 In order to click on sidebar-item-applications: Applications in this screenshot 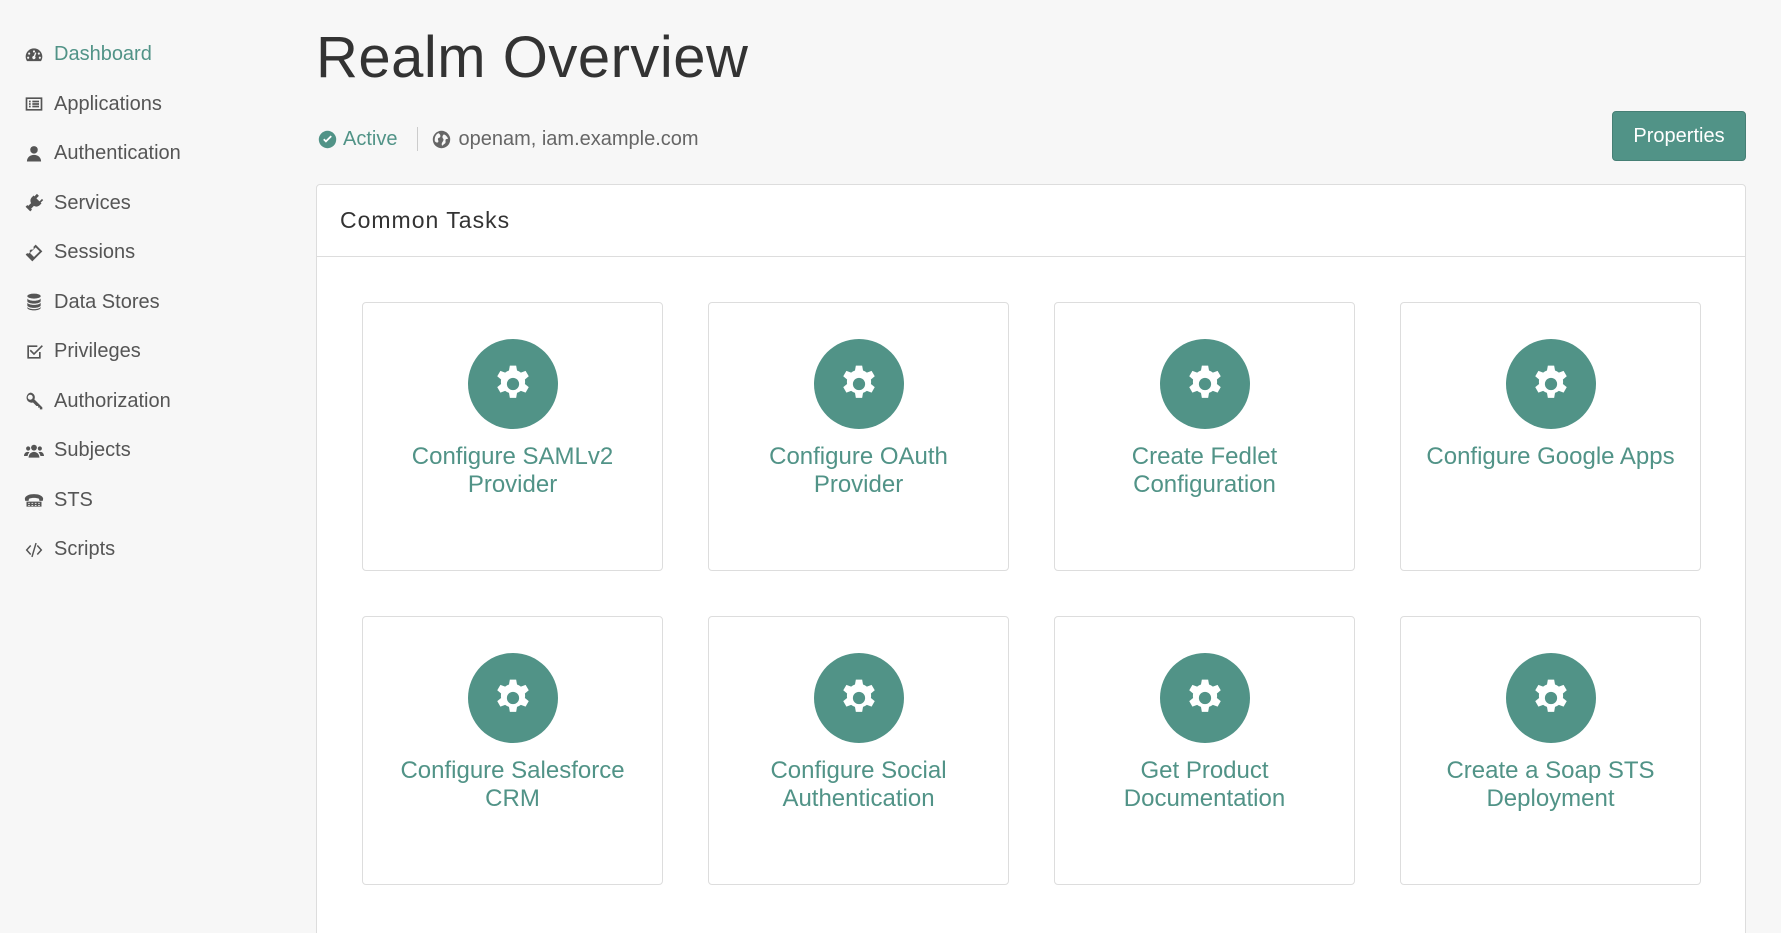, I will do `click(150, 105)`.